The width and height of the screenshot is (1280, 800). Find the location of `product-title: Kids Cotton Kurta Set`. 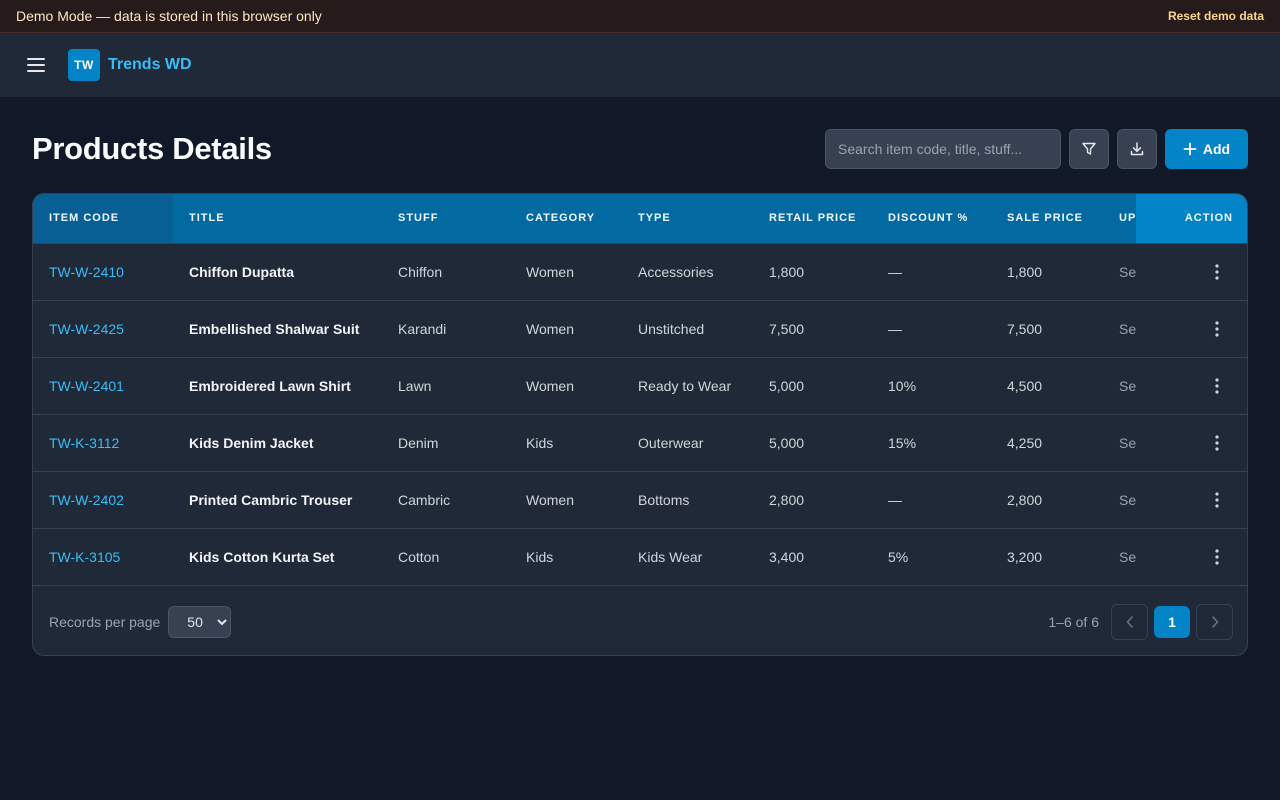

product-title: Kids Cotton Kurta Set is located at coordinates (262, 556).